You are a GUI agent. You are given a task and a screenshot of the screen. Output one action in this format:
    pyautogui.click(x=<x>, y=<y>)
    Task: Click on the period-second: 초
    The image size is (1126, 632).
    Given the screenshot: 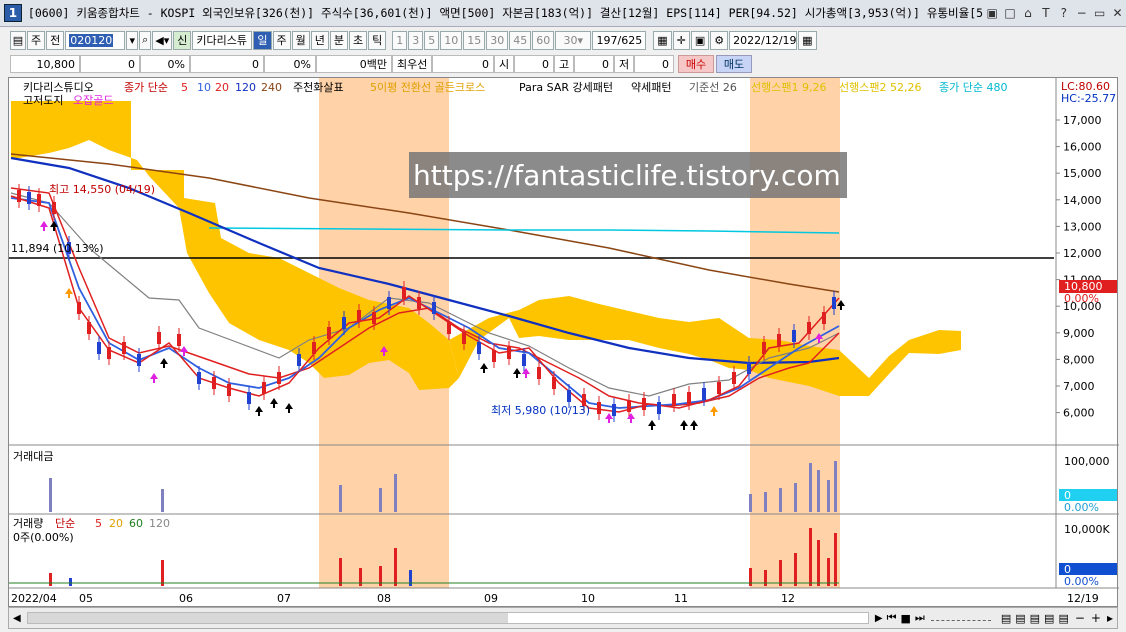 What is the action you would take?
    pyautogui.click(x=358, y=40)
    